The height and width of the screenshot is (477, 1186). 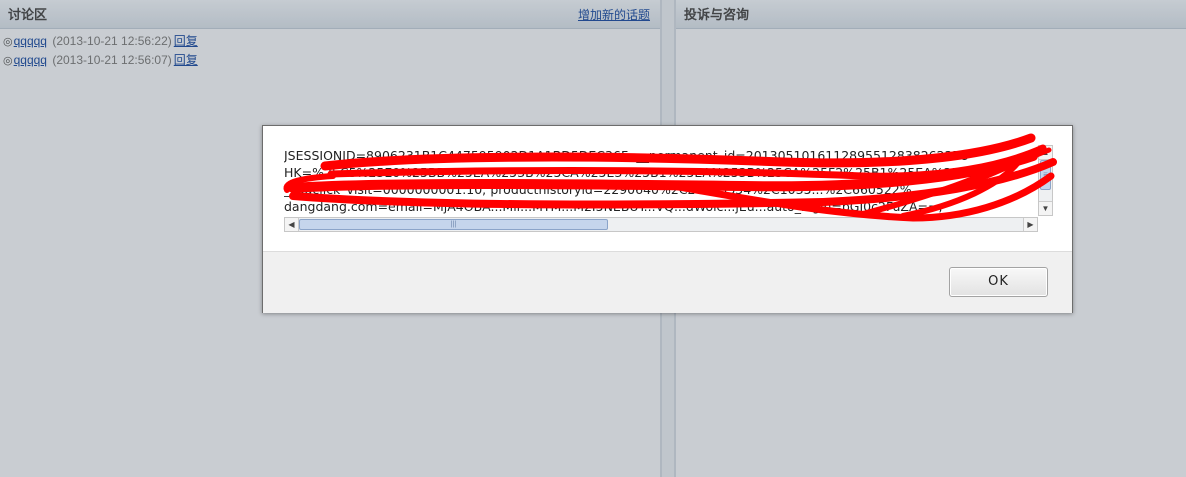 I want to click on scroll-down-icon: ▼, so click(x=1045, y=208).